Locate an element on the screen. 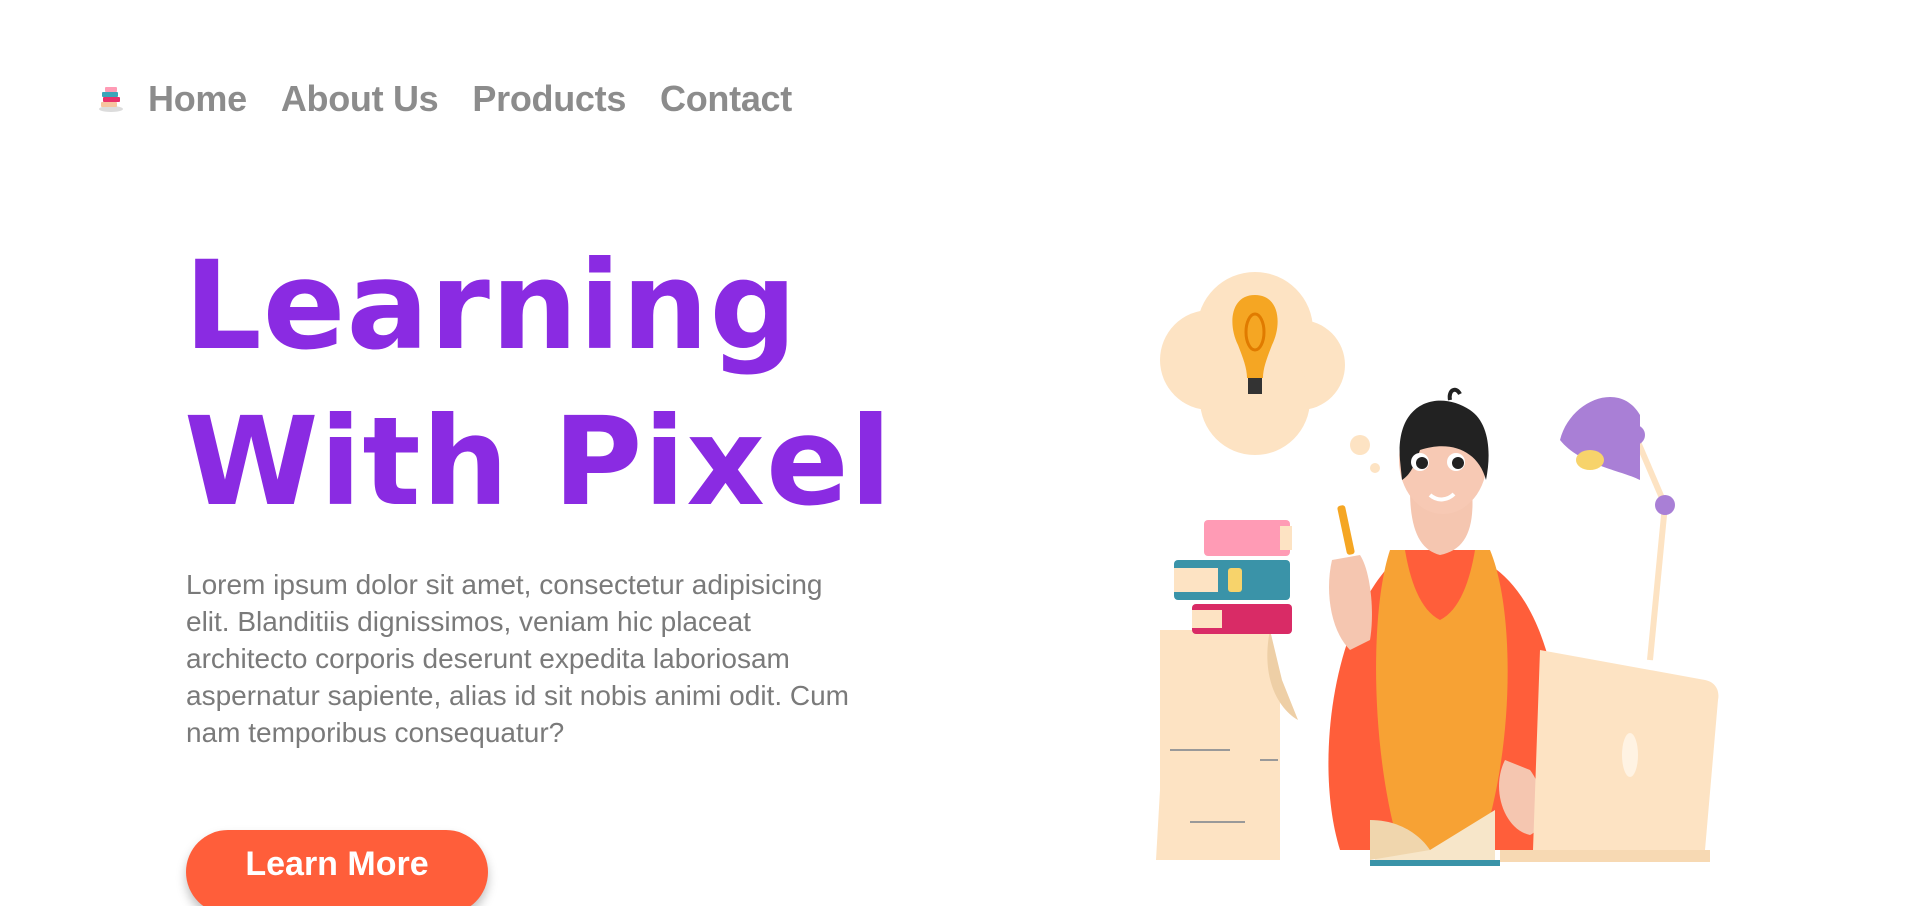 This screenshot has height=906, width=1918. student-figure is located at coordinates (1446, 618).